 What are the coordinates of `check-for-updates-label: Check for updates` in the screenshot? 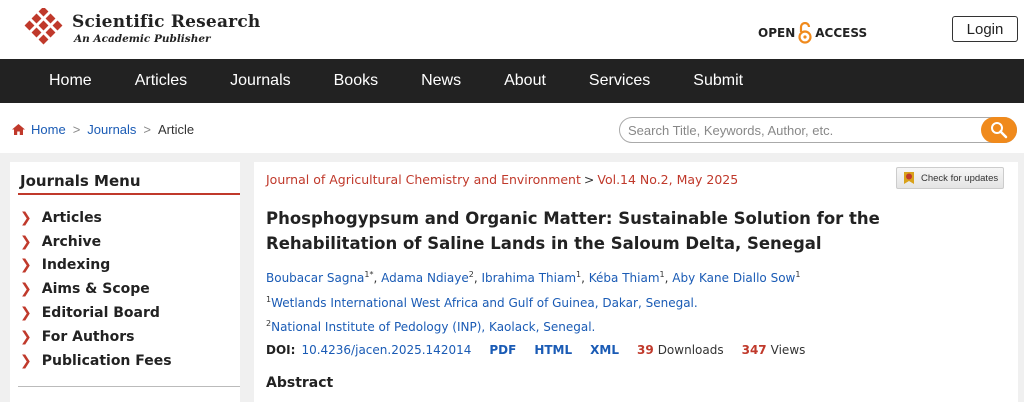 It's located at (960, 178).